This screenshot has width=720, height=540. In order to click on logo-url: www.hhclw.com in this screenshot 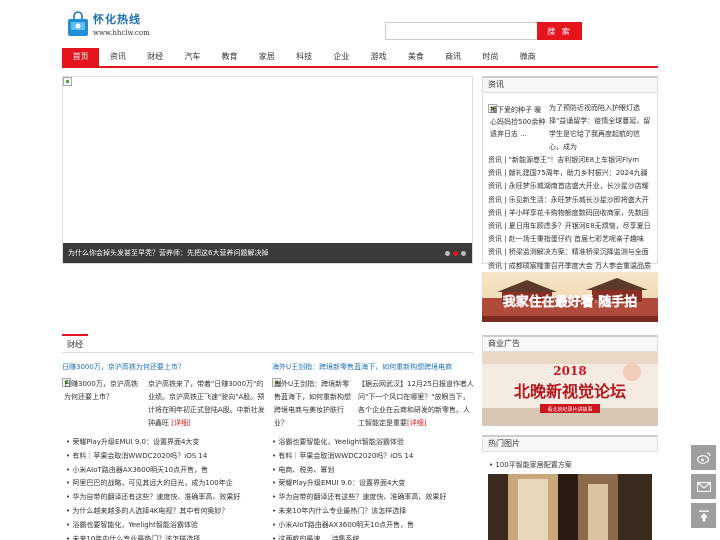, I will do `click(121, 33)`.